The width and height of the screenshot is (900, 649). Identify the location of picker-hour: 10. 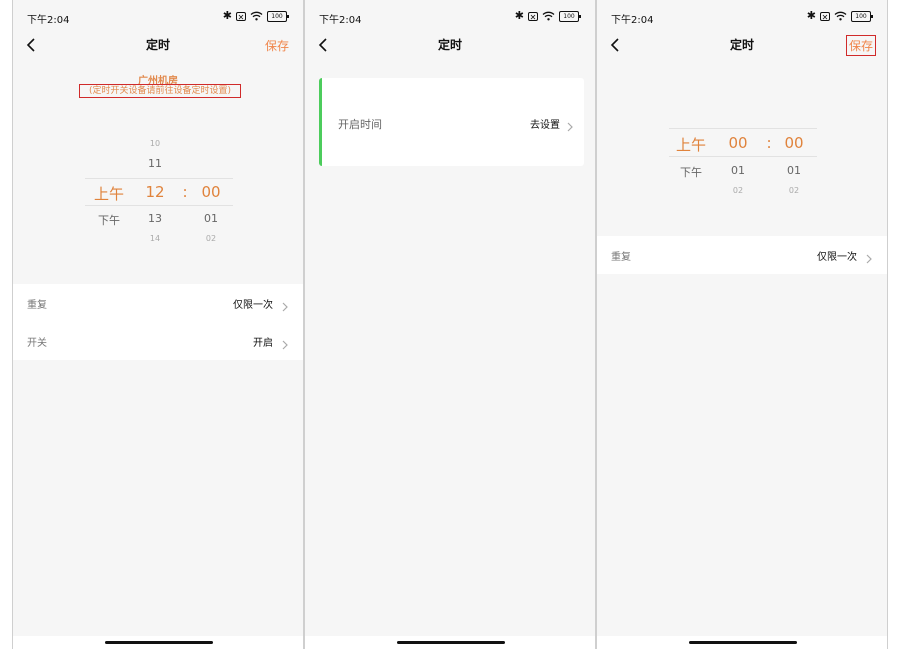
(155, 143).